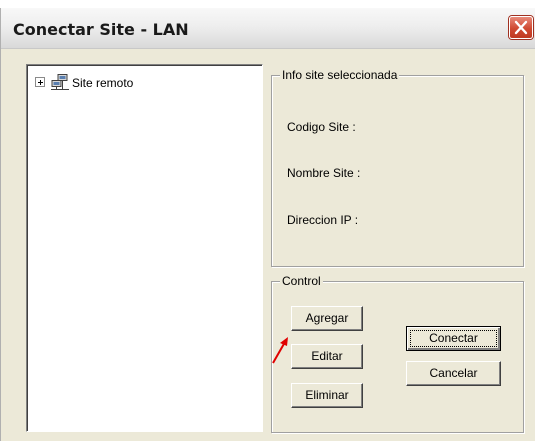  I want to click on close-icon, so click(521, 27).